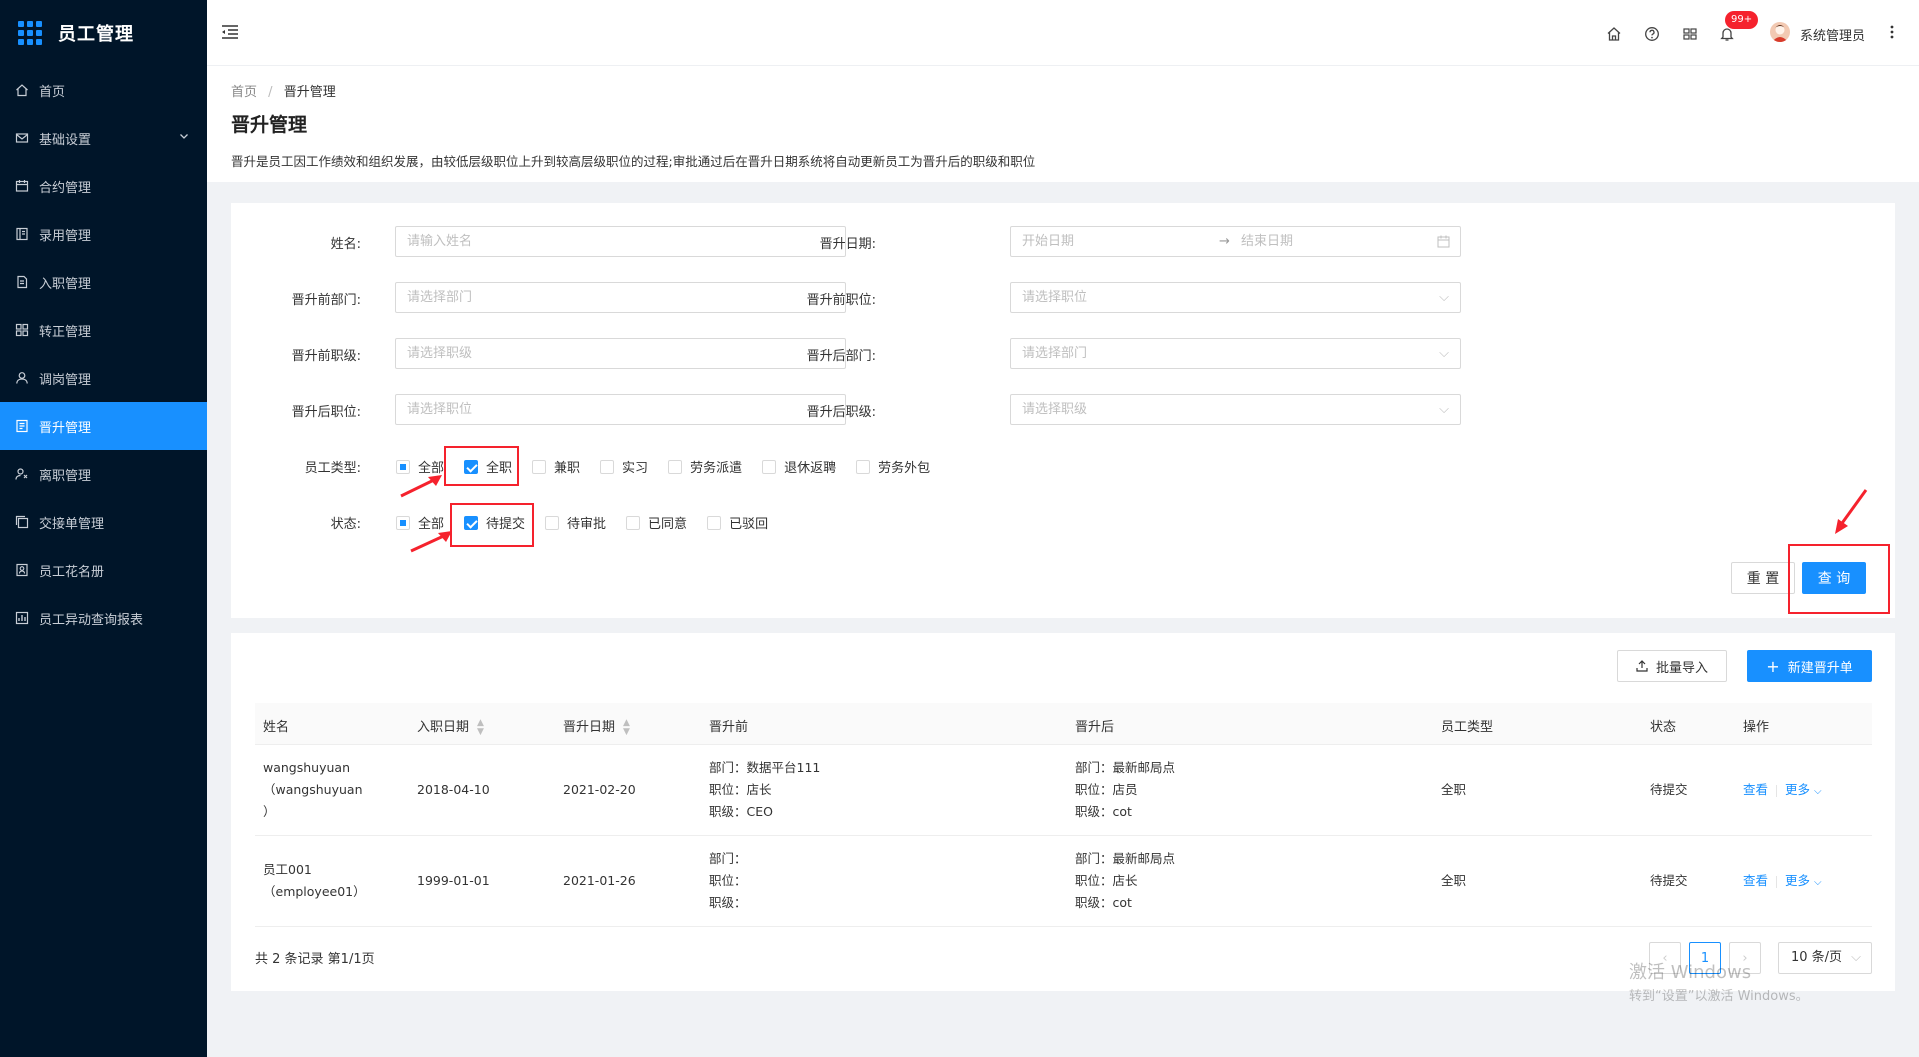 Image resolution: width=1919 pixels, height=1057 pixels. What do you see at coordinates (103, 234) in the screenshot?
I see `sidebar-item: 录用管理` at bounding box center [103, 234].